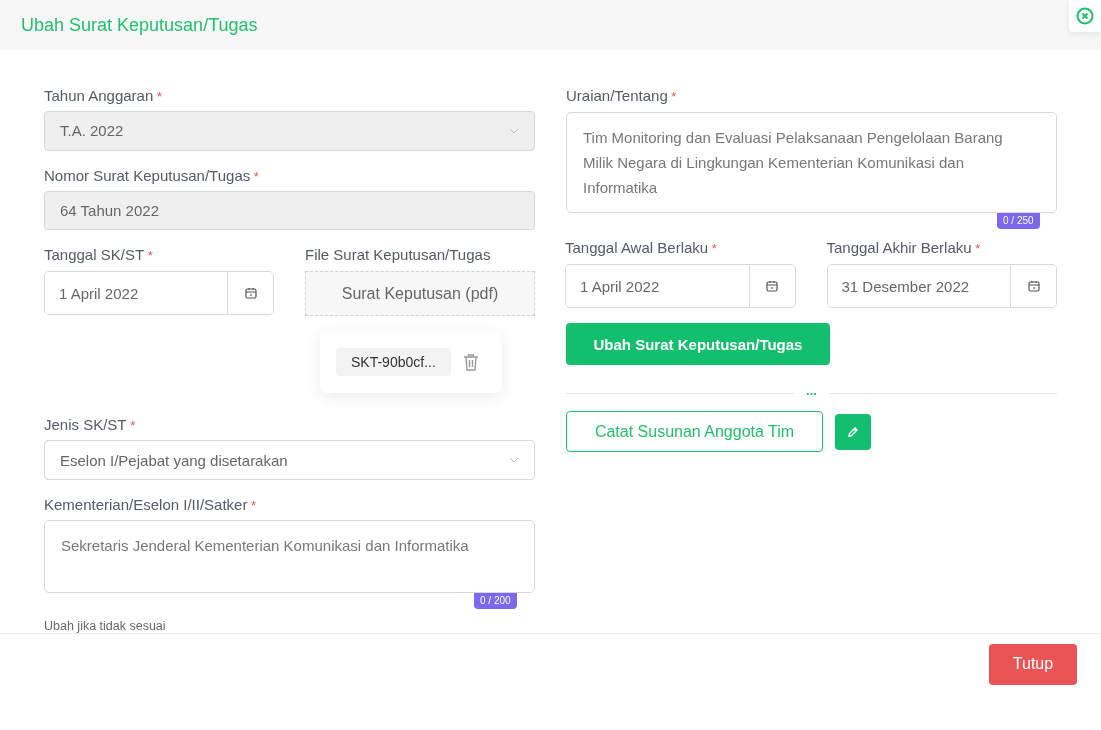  I want to click on edit-button, so click(853, 431).